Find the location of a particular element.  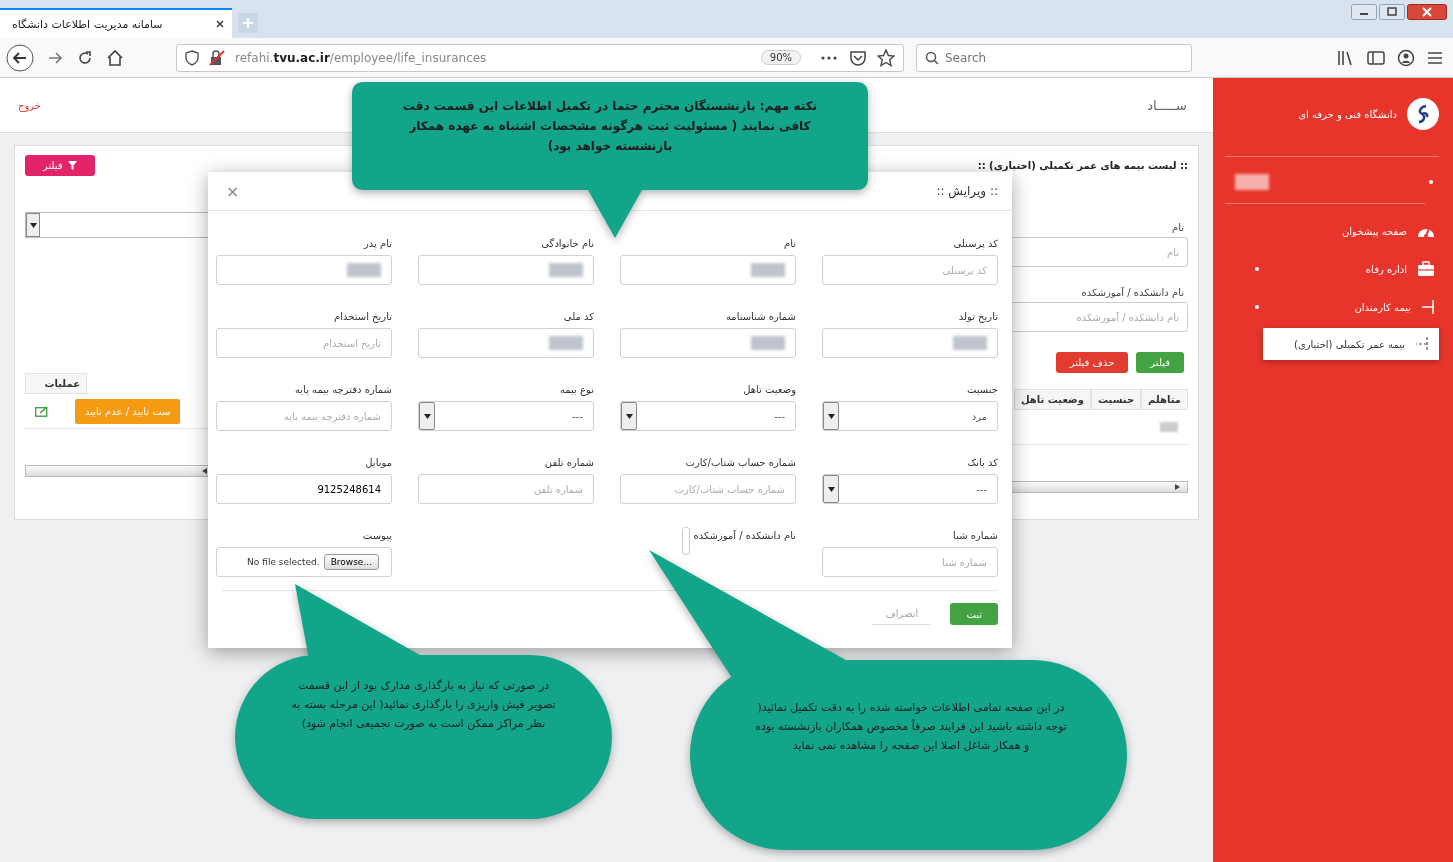

field-label: نام خانوادگی is located at coordinates (567, 243).